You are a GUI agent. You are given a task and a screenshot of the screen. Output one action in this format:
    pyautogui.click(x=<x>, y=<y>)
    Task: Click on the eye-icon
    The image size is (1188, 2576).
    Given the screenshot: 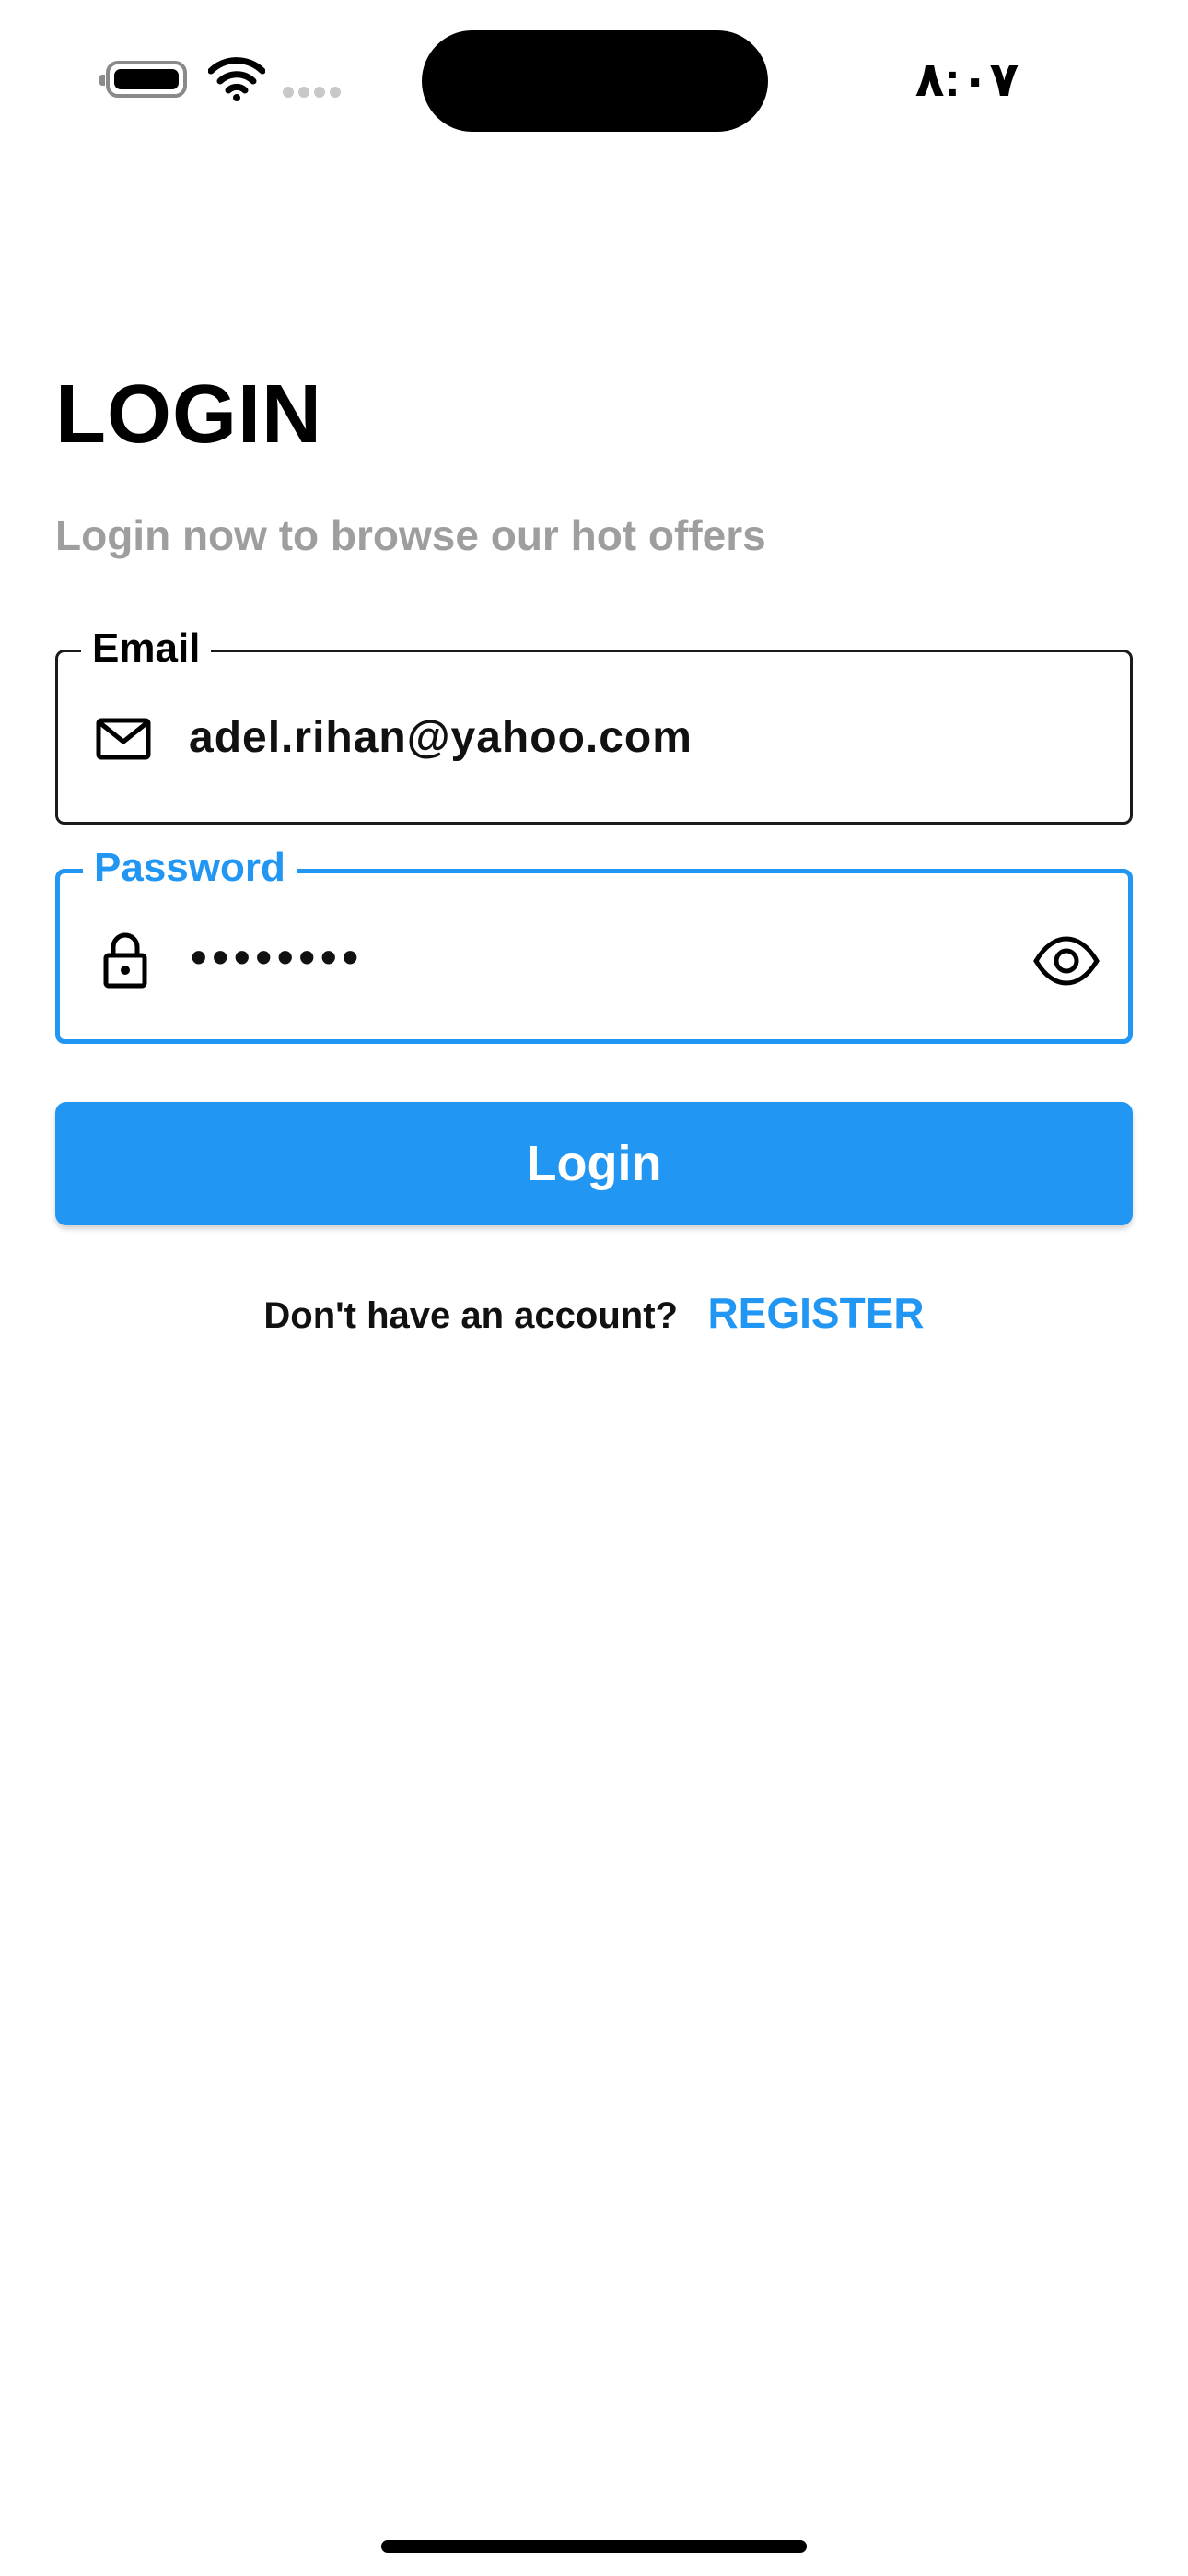 What is the action you would take?
    pyautogui.click(x=1066, y=961)
    